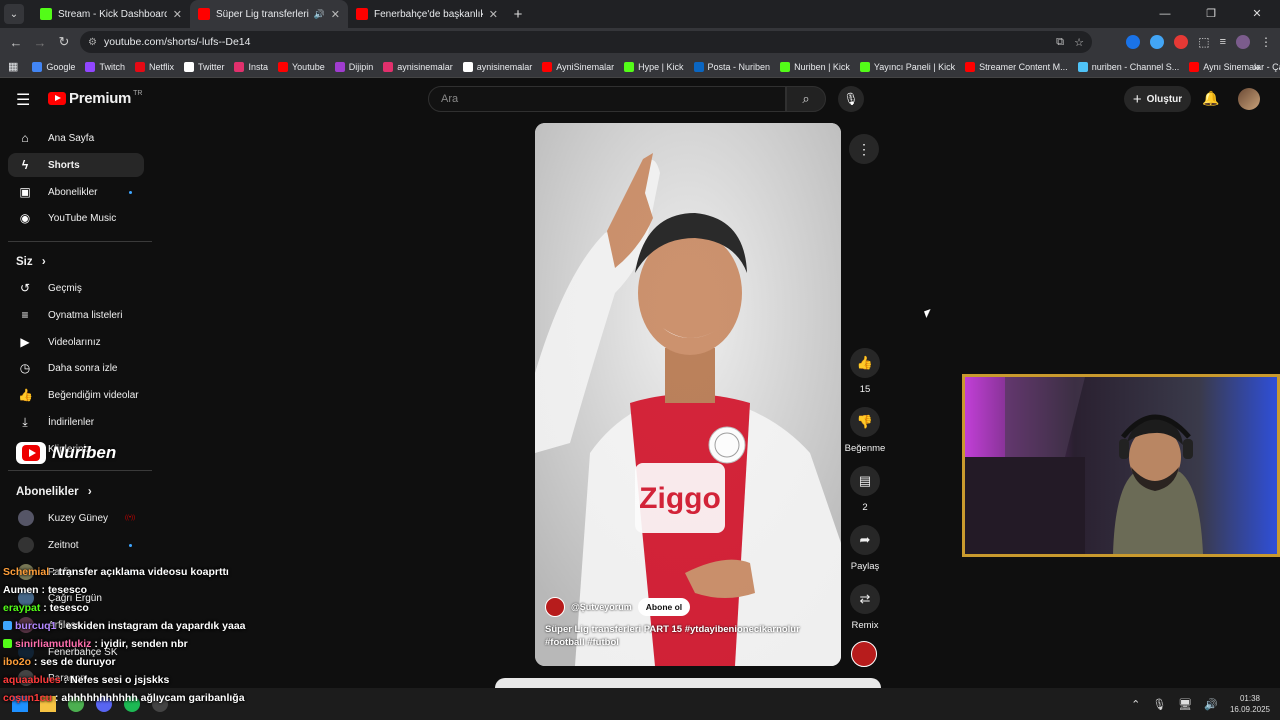 The height and width of the screenshot is (720, 1280). I want to click on sidebar-item: 👍 Beğendiğim videolar, so click(76, 395).